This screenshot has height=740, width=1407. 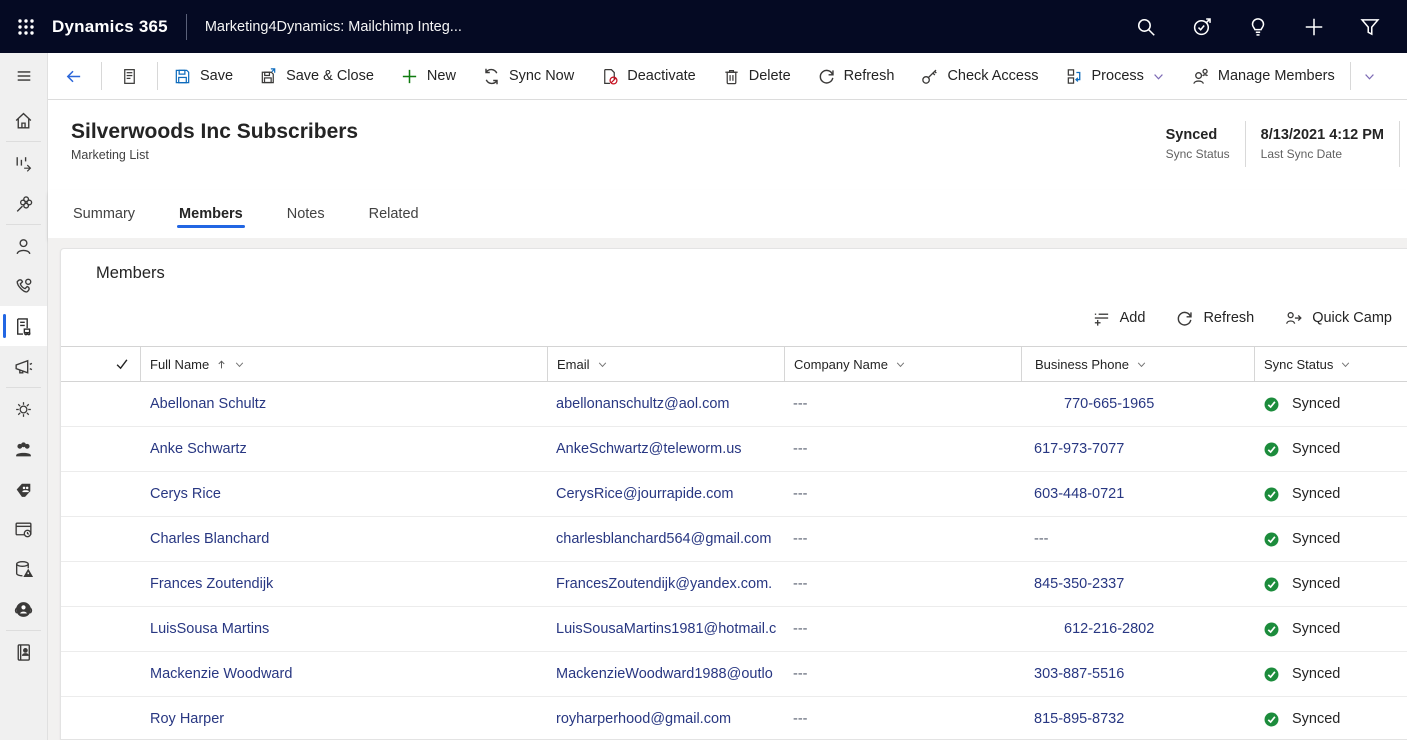 I want to click on member-email-link: LuisSousaMartins1981@hotmail.c, so click(x=666, y=629).